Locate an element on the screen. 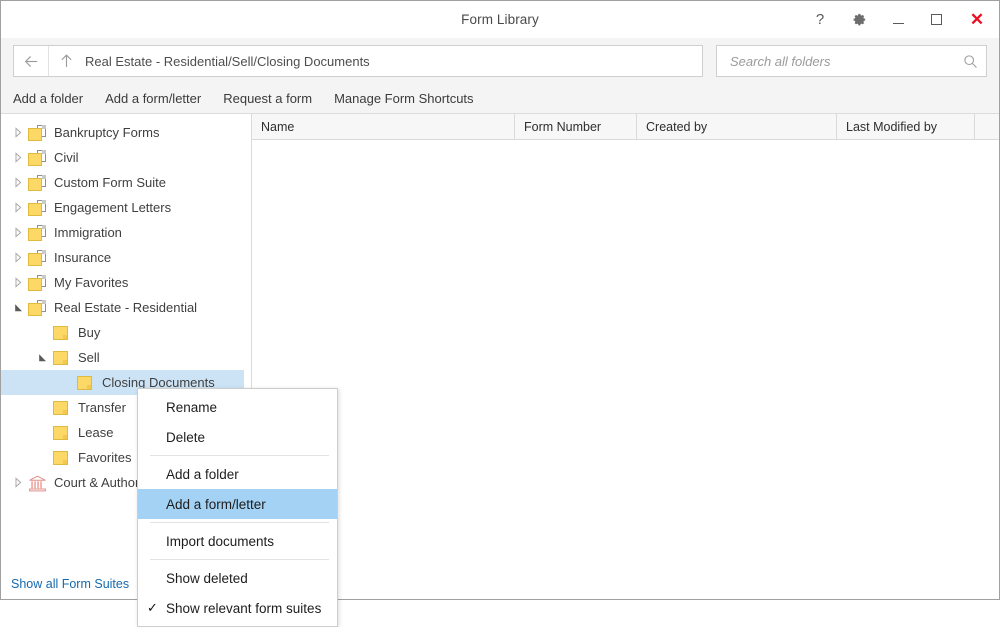  tree-node-label: Engagement Letters is located at coordinates (113, 207).